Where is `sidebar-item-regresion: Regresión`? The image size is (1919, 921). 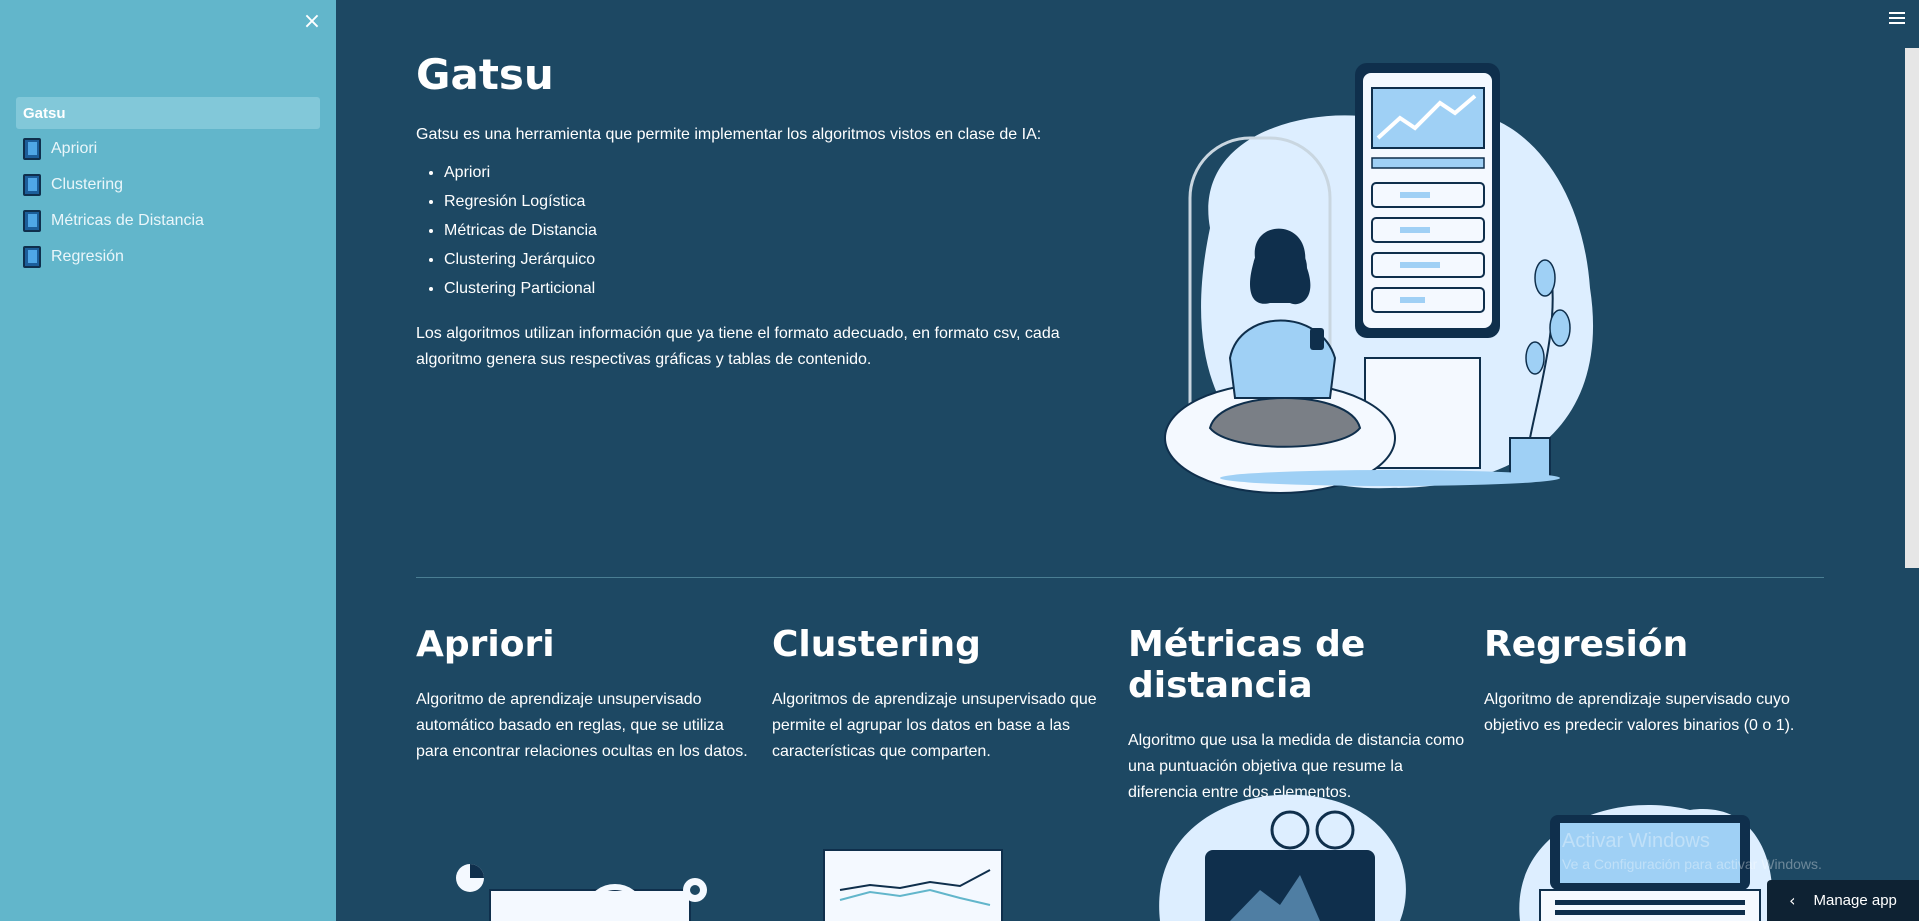
sidebar-item-regresion: Regresión is located at coordinates (168, 257).